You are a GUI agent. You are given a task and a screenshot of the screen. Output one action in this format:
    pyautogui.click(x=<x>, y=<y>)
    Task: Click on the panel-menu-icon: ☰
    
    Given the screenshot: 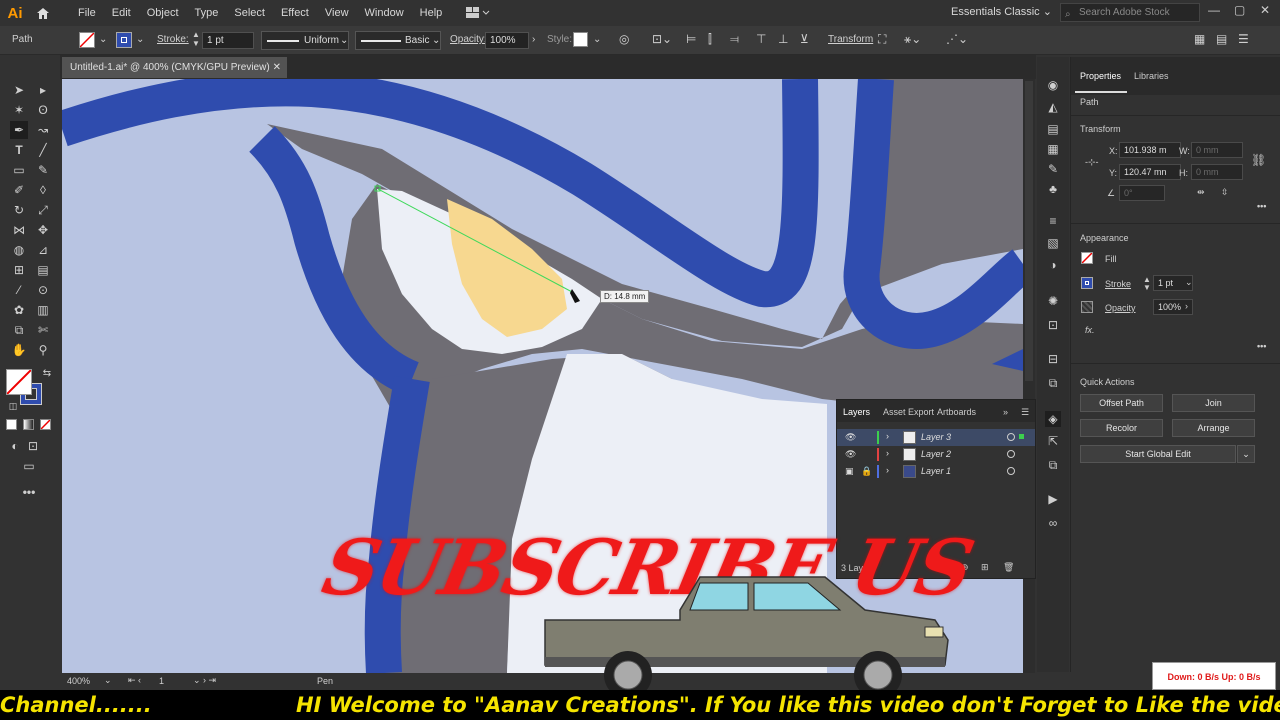 What is the action you would take?
    pyautogui.click(x=1243, y=39)
    